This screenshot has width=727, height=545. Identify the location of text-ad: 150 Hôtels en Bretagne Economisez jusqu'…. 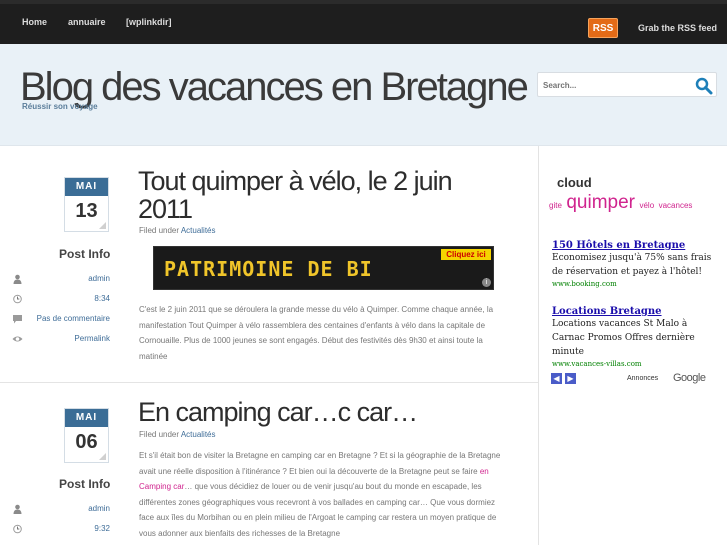
(632, 264).